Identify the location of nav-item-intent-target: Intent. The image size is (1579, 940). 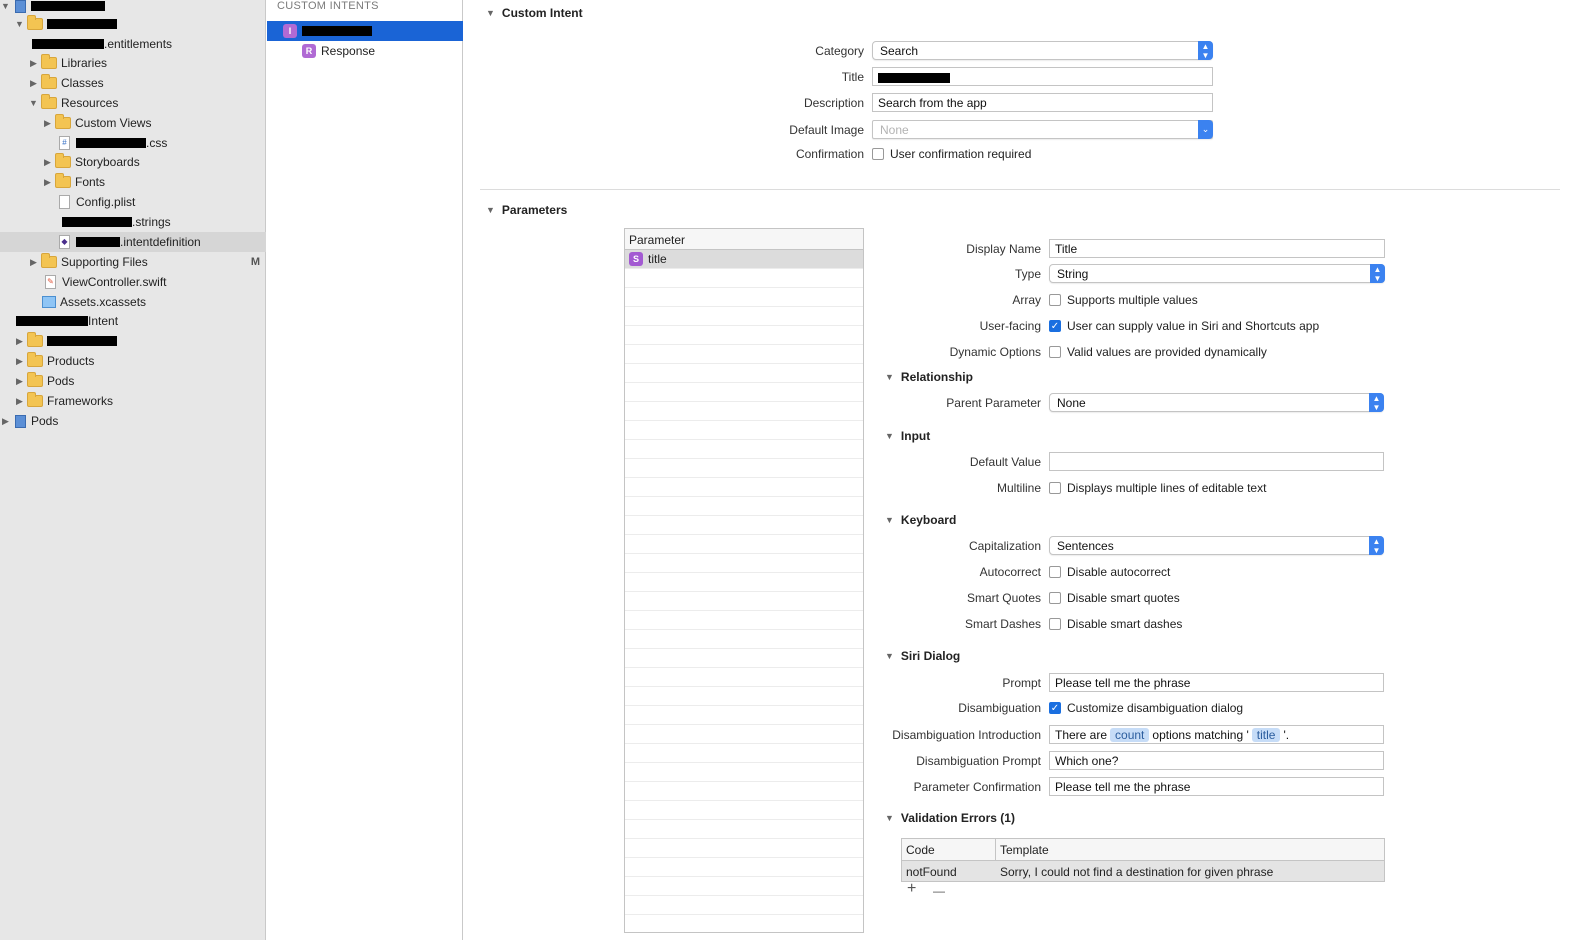
(133, 321).